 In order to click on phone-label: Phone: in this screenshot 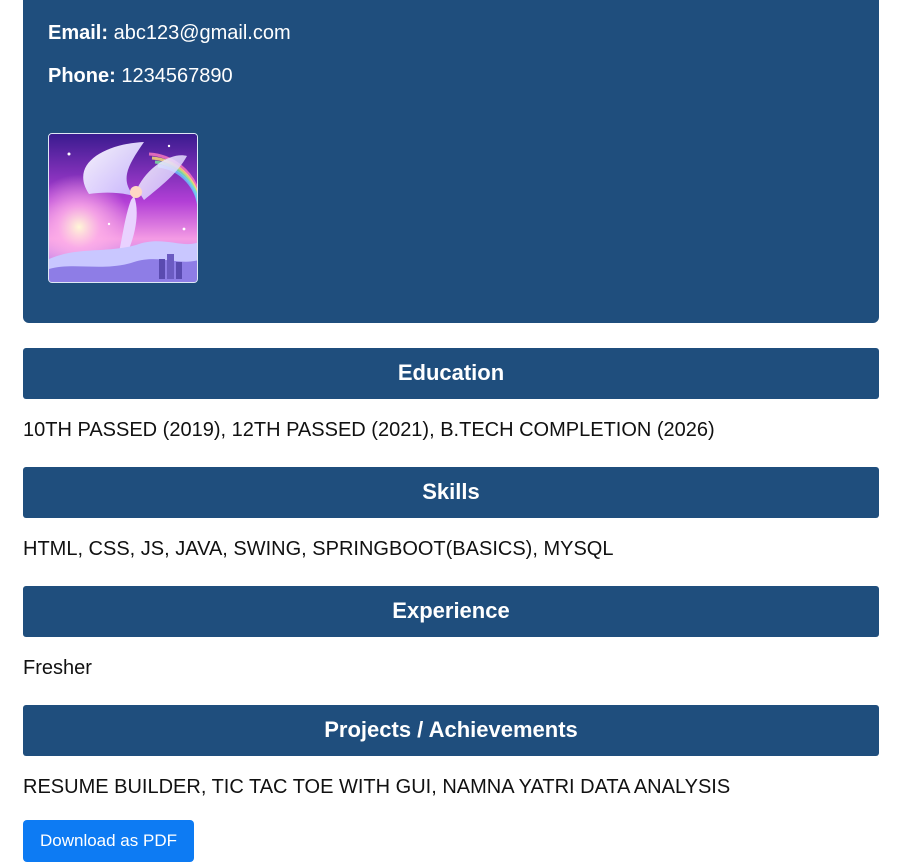, I will do `click(82, 76)`.